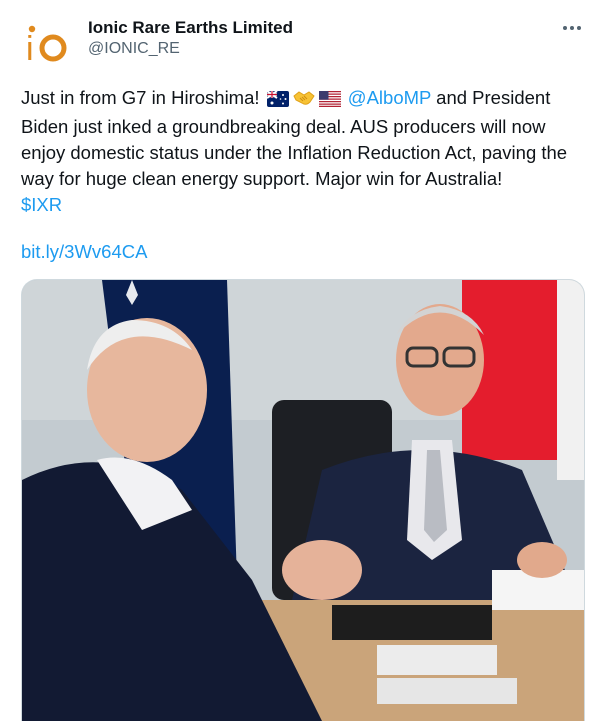 This screenshot has width=602, height=721. I want to click on account-handle: @IONIC_RE, so click(134, 49).